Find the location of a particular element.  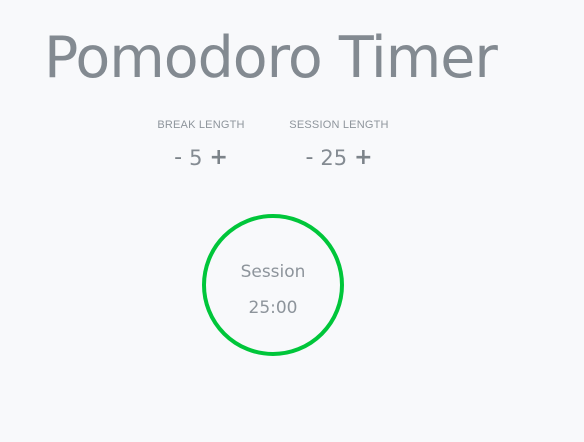

session-length-value: 25 is located at coordinates (334, 158).